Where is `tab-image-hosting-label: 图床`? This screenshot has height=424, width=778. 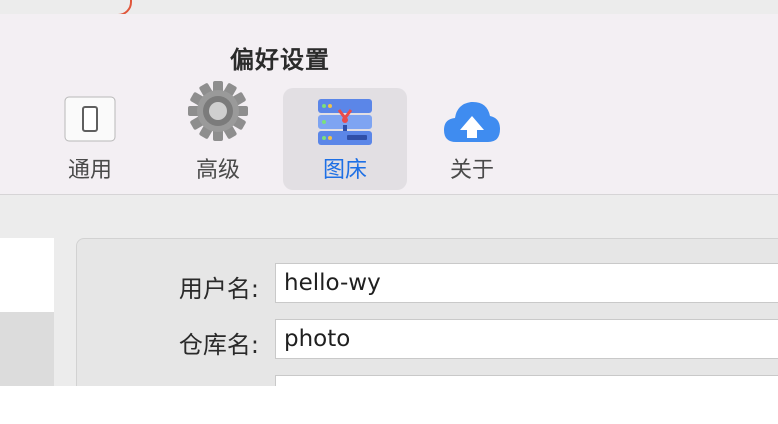
tab-image-hosting-label: 图床 is located at coordinates (344, 170).